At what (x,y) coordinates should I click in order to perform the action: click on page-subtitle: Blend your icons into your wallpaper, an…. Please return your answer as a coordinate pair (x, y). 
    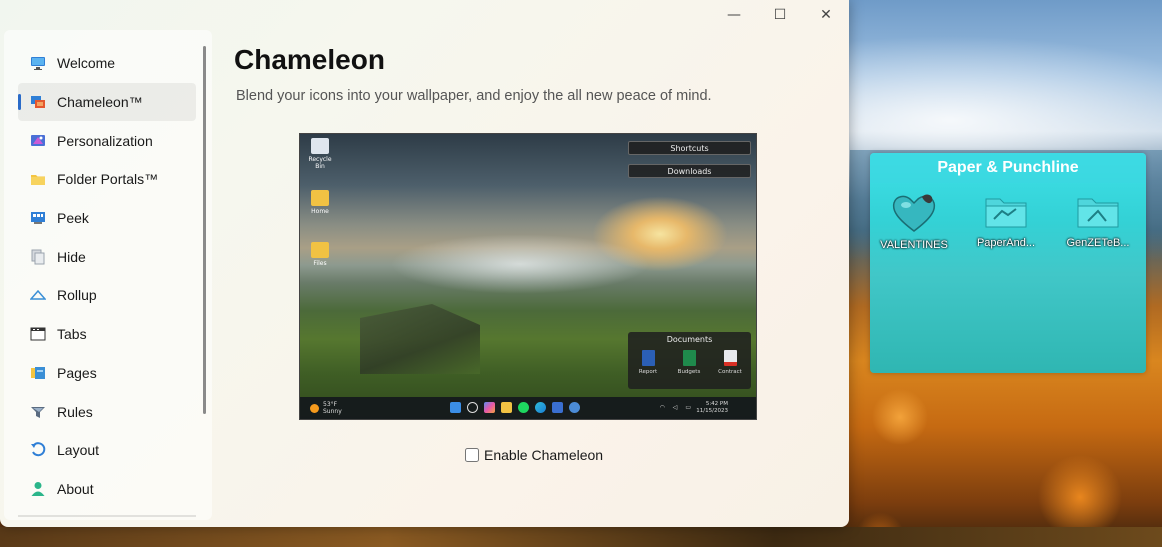
    Looking at the image, I should click on (474, 96).